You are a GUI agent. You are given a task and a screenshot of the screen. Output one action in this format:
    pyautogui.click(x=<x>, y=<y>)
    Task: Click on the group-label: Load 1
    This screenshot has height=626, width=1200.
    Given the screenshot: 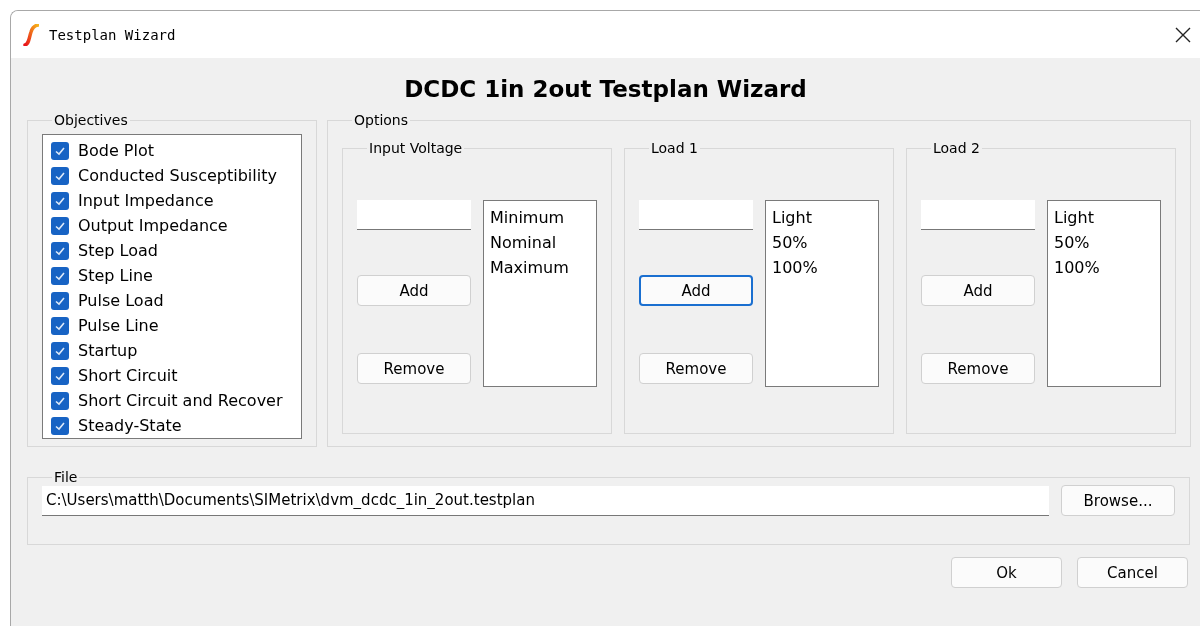 What is the action you would take?
    pyautogui.click(x=674, y=148)
    